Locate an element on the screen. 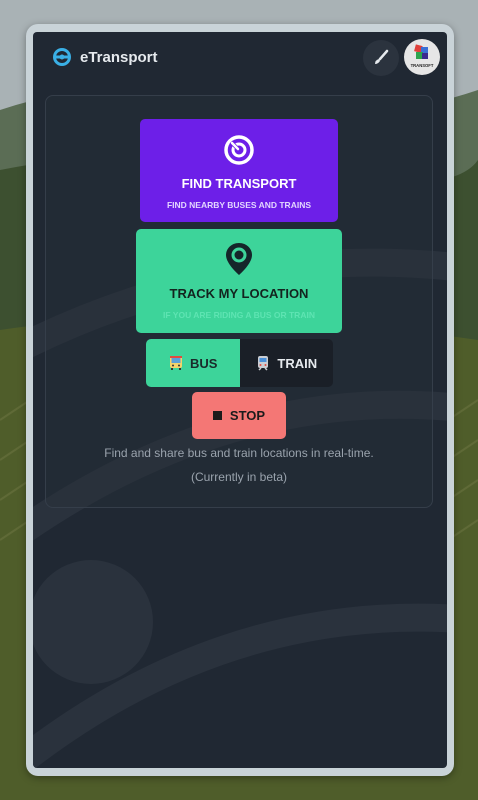 This screenshot has width=478, height=800. beta-note: (Currently in beta) is located at coordinates (239, 477).